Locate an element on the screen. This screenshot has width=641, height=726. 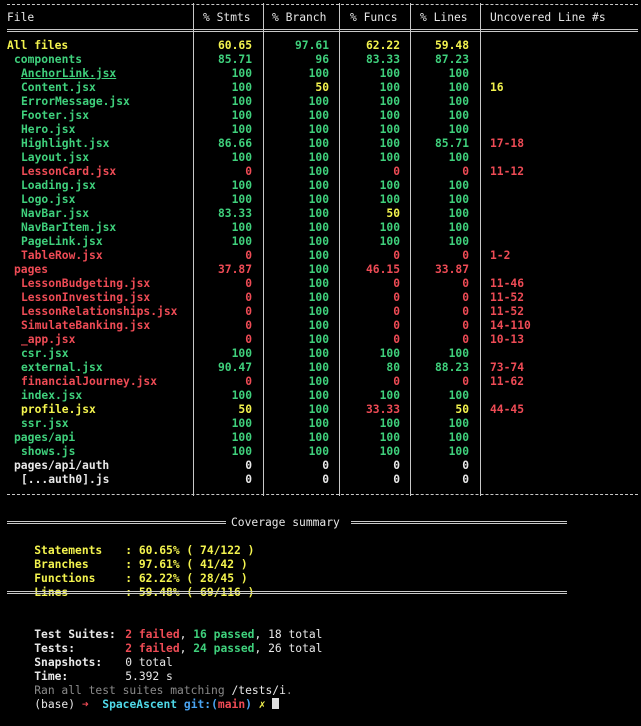
file-name: financialJourney.jsx is located at coordinates (89, 381).